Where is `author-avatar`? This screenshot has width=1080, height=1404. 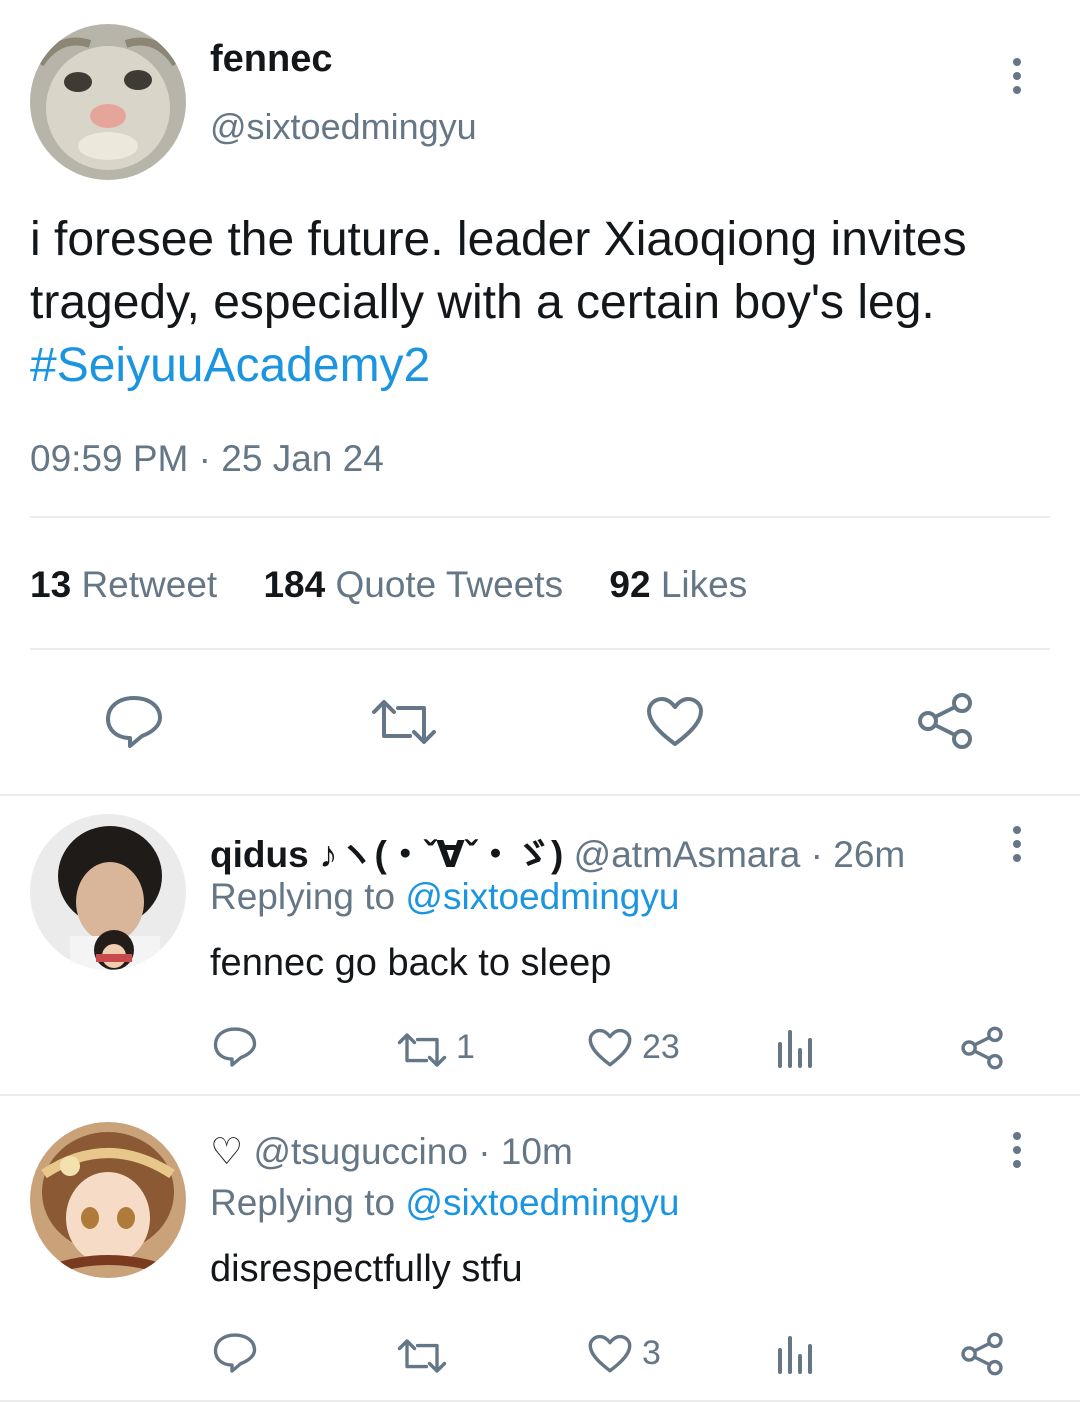 author-avatar is located at coordinates (108, 102).